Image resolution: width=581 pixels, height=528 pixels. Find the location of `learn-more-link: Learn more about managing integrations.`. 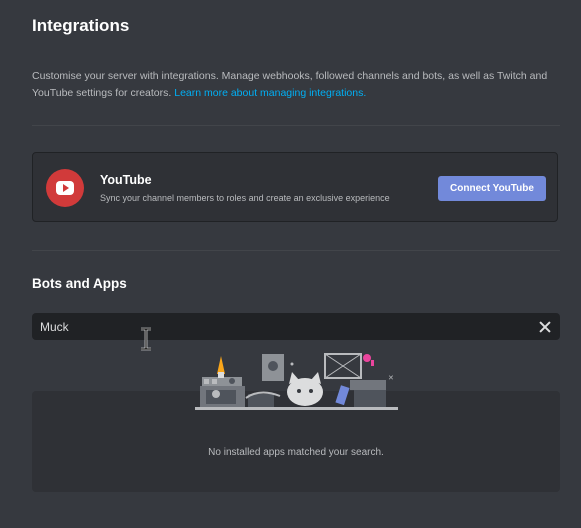

learn-more-link: Learn more about managing integrations. is located at coordinates (270, 93).